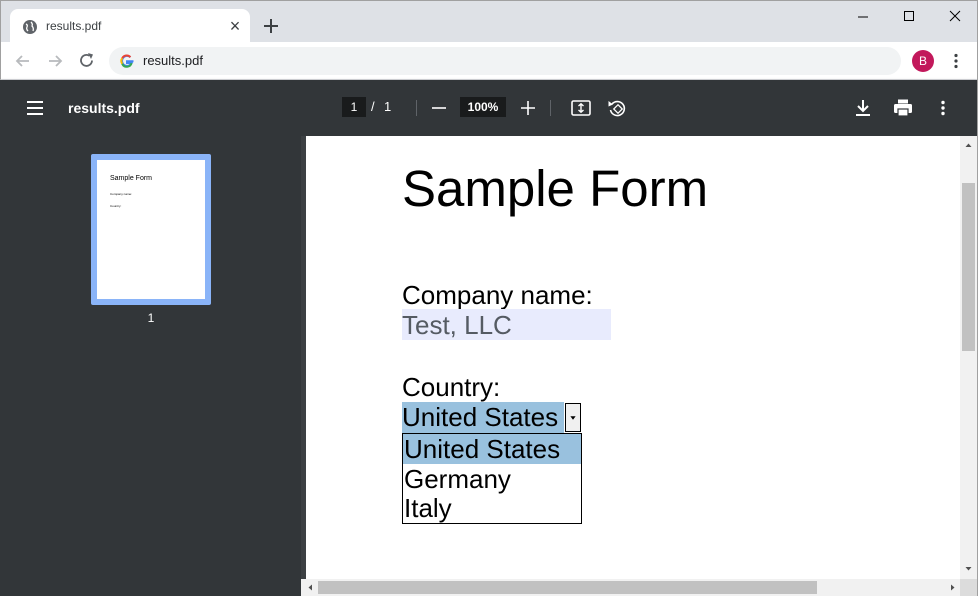  What do you see at coordinates (863, 17) in the screenshot?
I see `minimize-icon` at bounding box center [863, 17].